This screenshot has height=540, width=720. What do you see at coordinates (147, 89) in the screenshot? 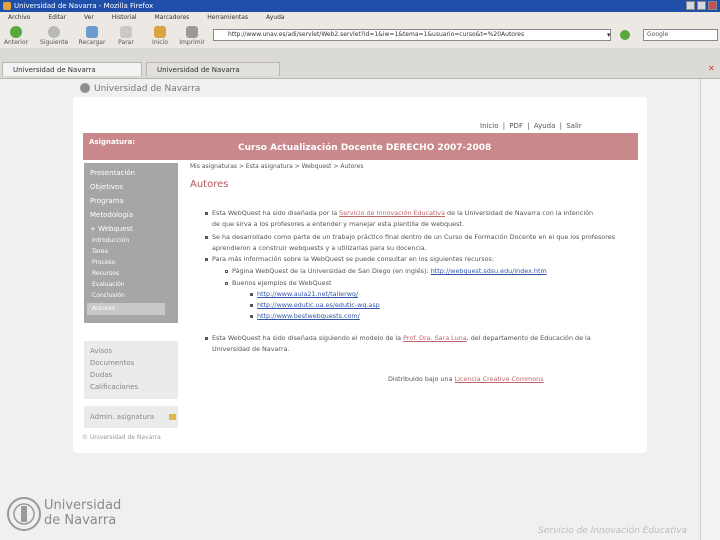
I see `university-name: Universidad de Navarra` at bounding box center [147, 89].